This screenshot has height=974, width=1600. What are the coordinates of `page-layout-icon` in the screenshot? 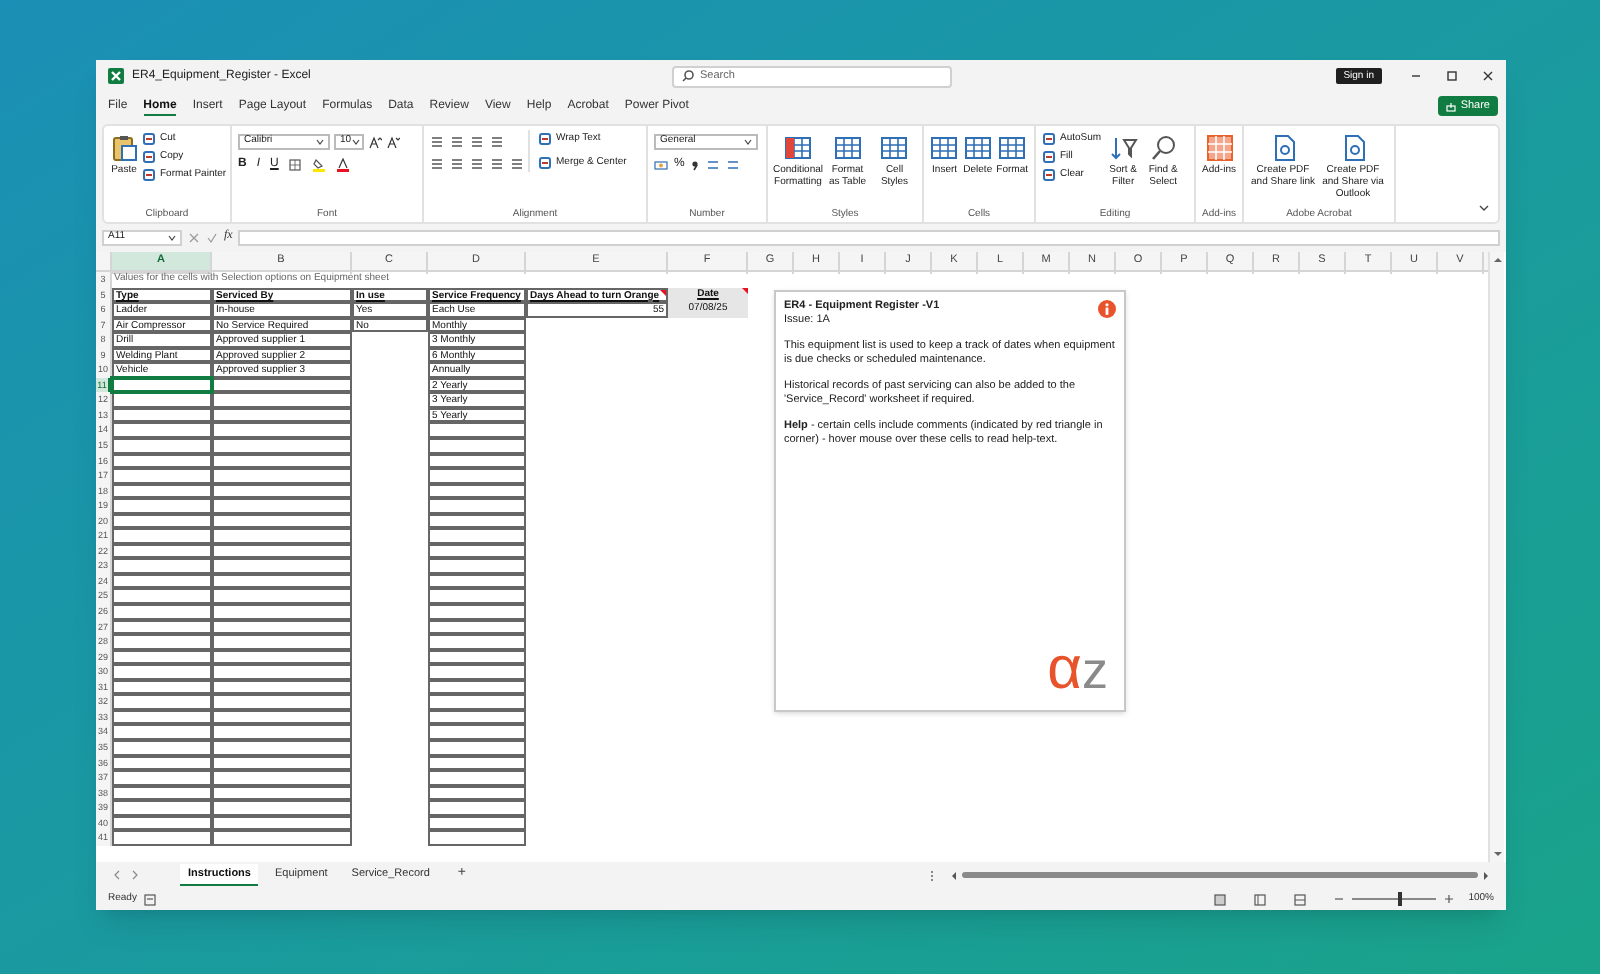 It's located at (1260, 899).